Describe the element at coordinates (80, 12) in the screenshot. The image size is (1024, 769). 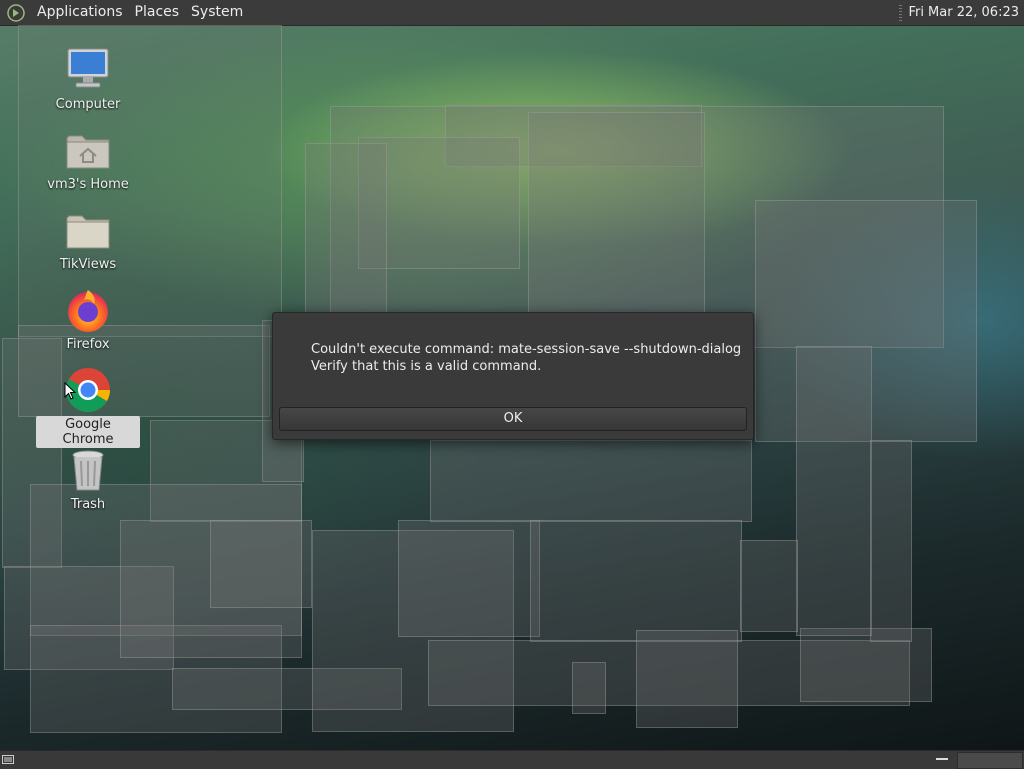
I see `menu-applications: Applications` at that location.